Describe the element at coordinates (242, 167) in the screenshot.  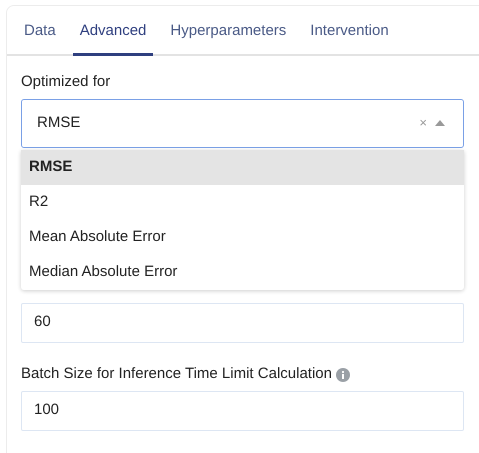
I see `menu-option: RMSE` at that location.